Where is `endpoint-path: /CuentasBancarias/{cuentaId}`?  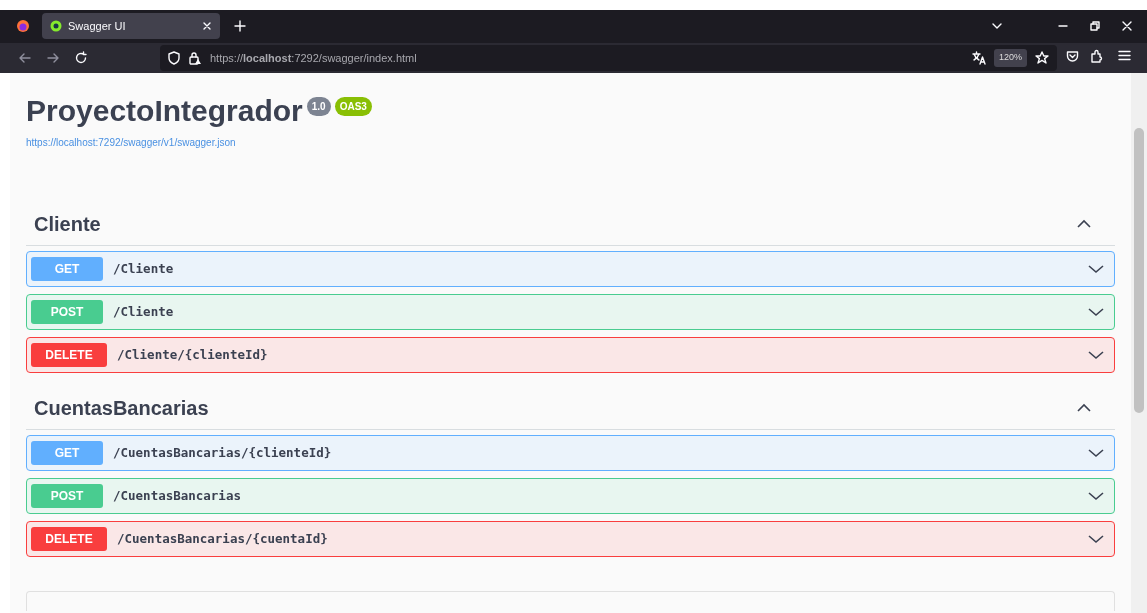
endpoint-path: /CuentasBancarias/{cuentaId} is located at coordinates (223, 538).